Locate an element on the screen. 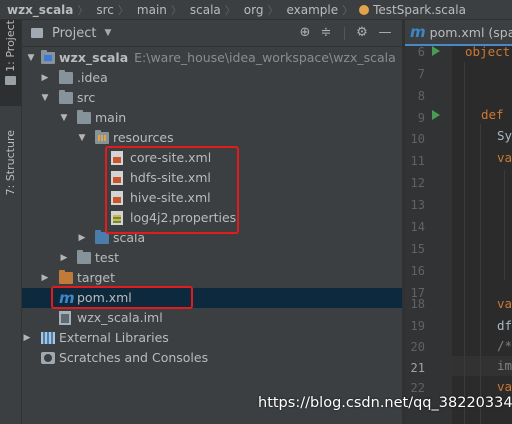  breadcrumb-main: main is located at coordinates (150, 10).